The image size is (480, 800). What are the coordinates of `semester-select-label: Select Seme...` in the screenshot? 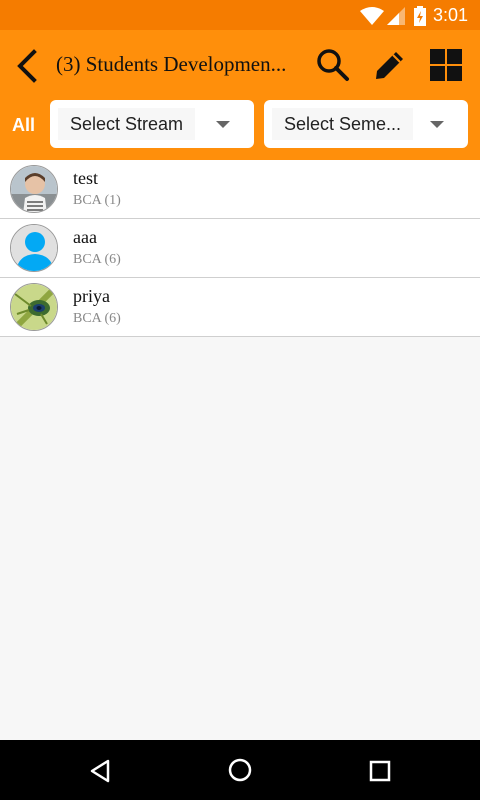 It's located at (343, 124).